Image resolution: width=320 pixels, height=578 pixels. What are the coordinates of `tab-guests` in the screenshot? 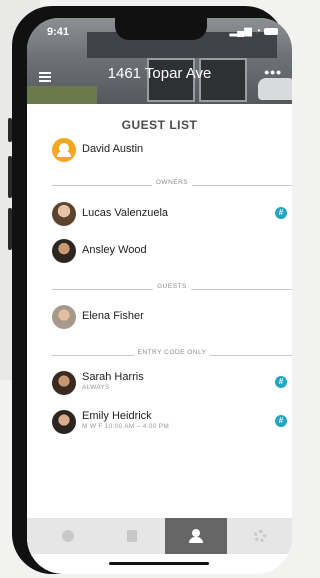 It's located at (196, 536).